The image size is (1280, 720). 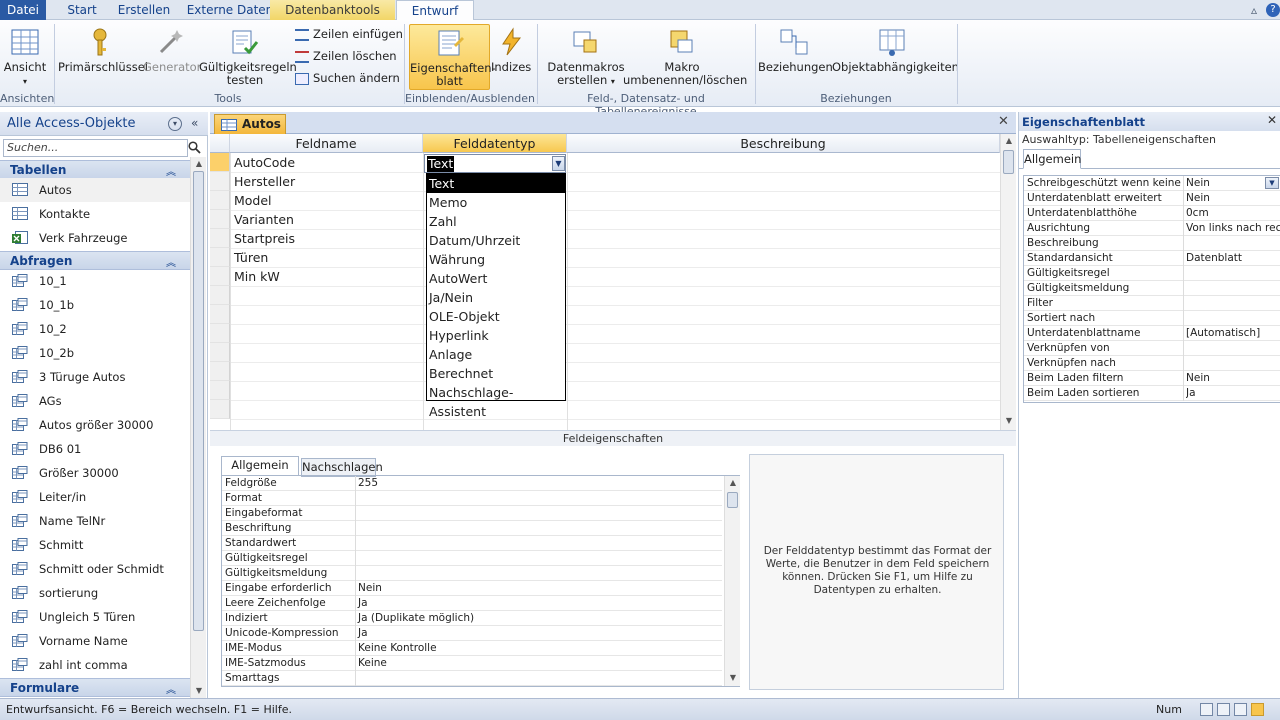 What do you see at coordinates (1152, 303) in the screenshot?
I see `sheet-property-row: Filter` at bounding box center [1152, 303].